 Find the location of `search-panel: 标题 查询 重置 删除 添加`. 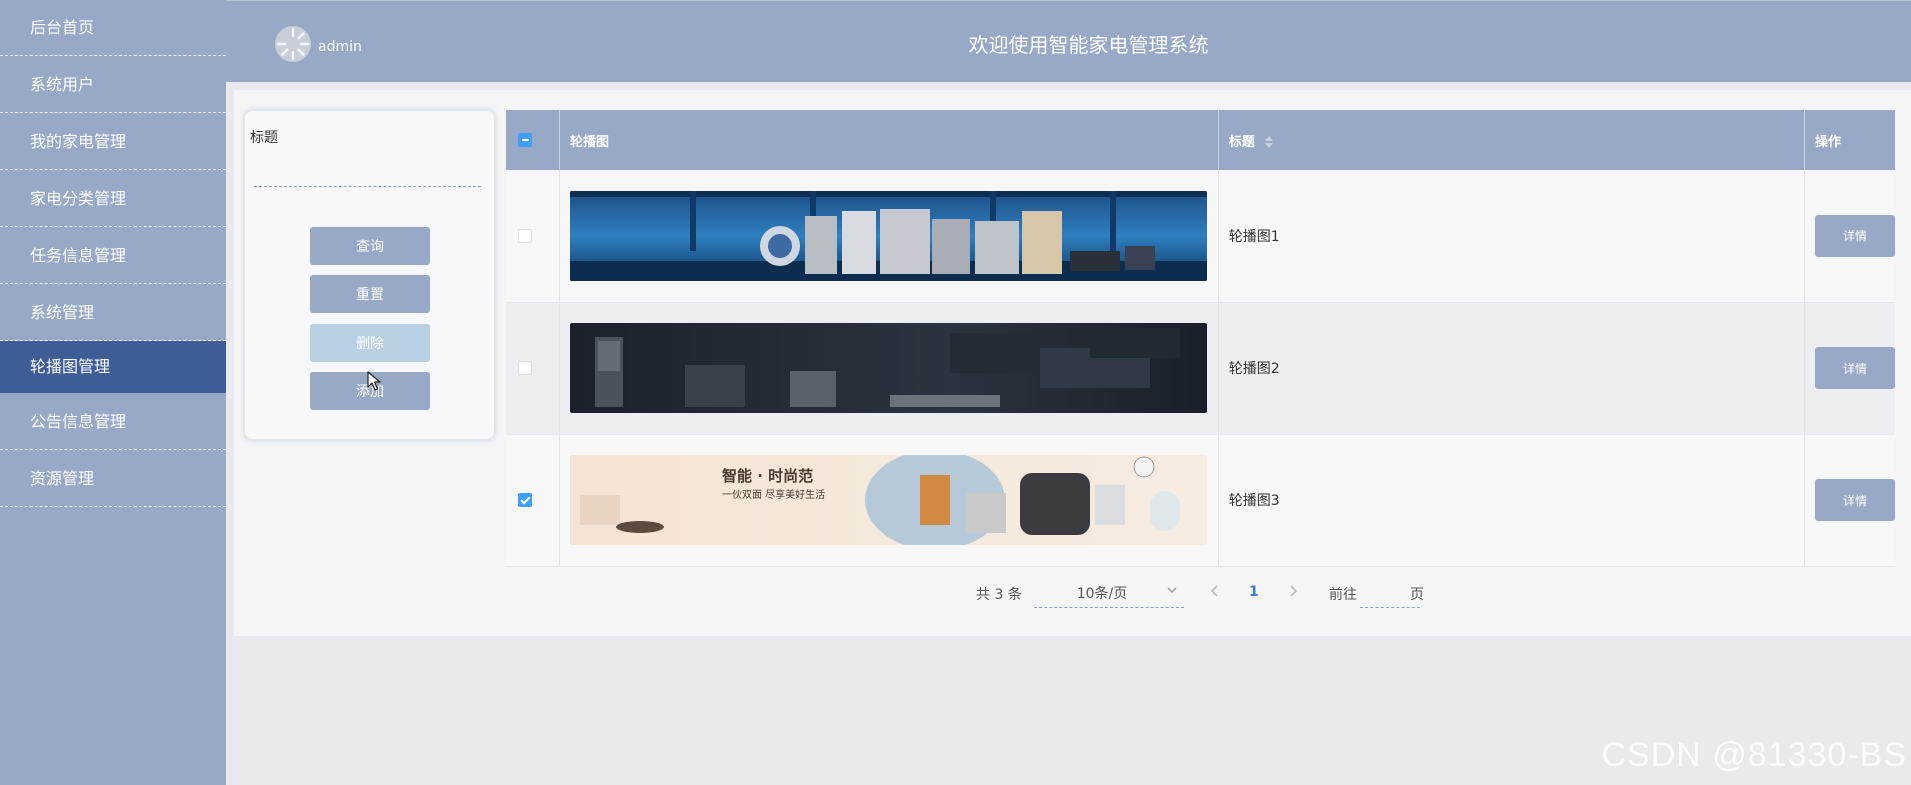

search-panel: 标题 查询 重置 删除 添加 is located at coordinates (369, 275).